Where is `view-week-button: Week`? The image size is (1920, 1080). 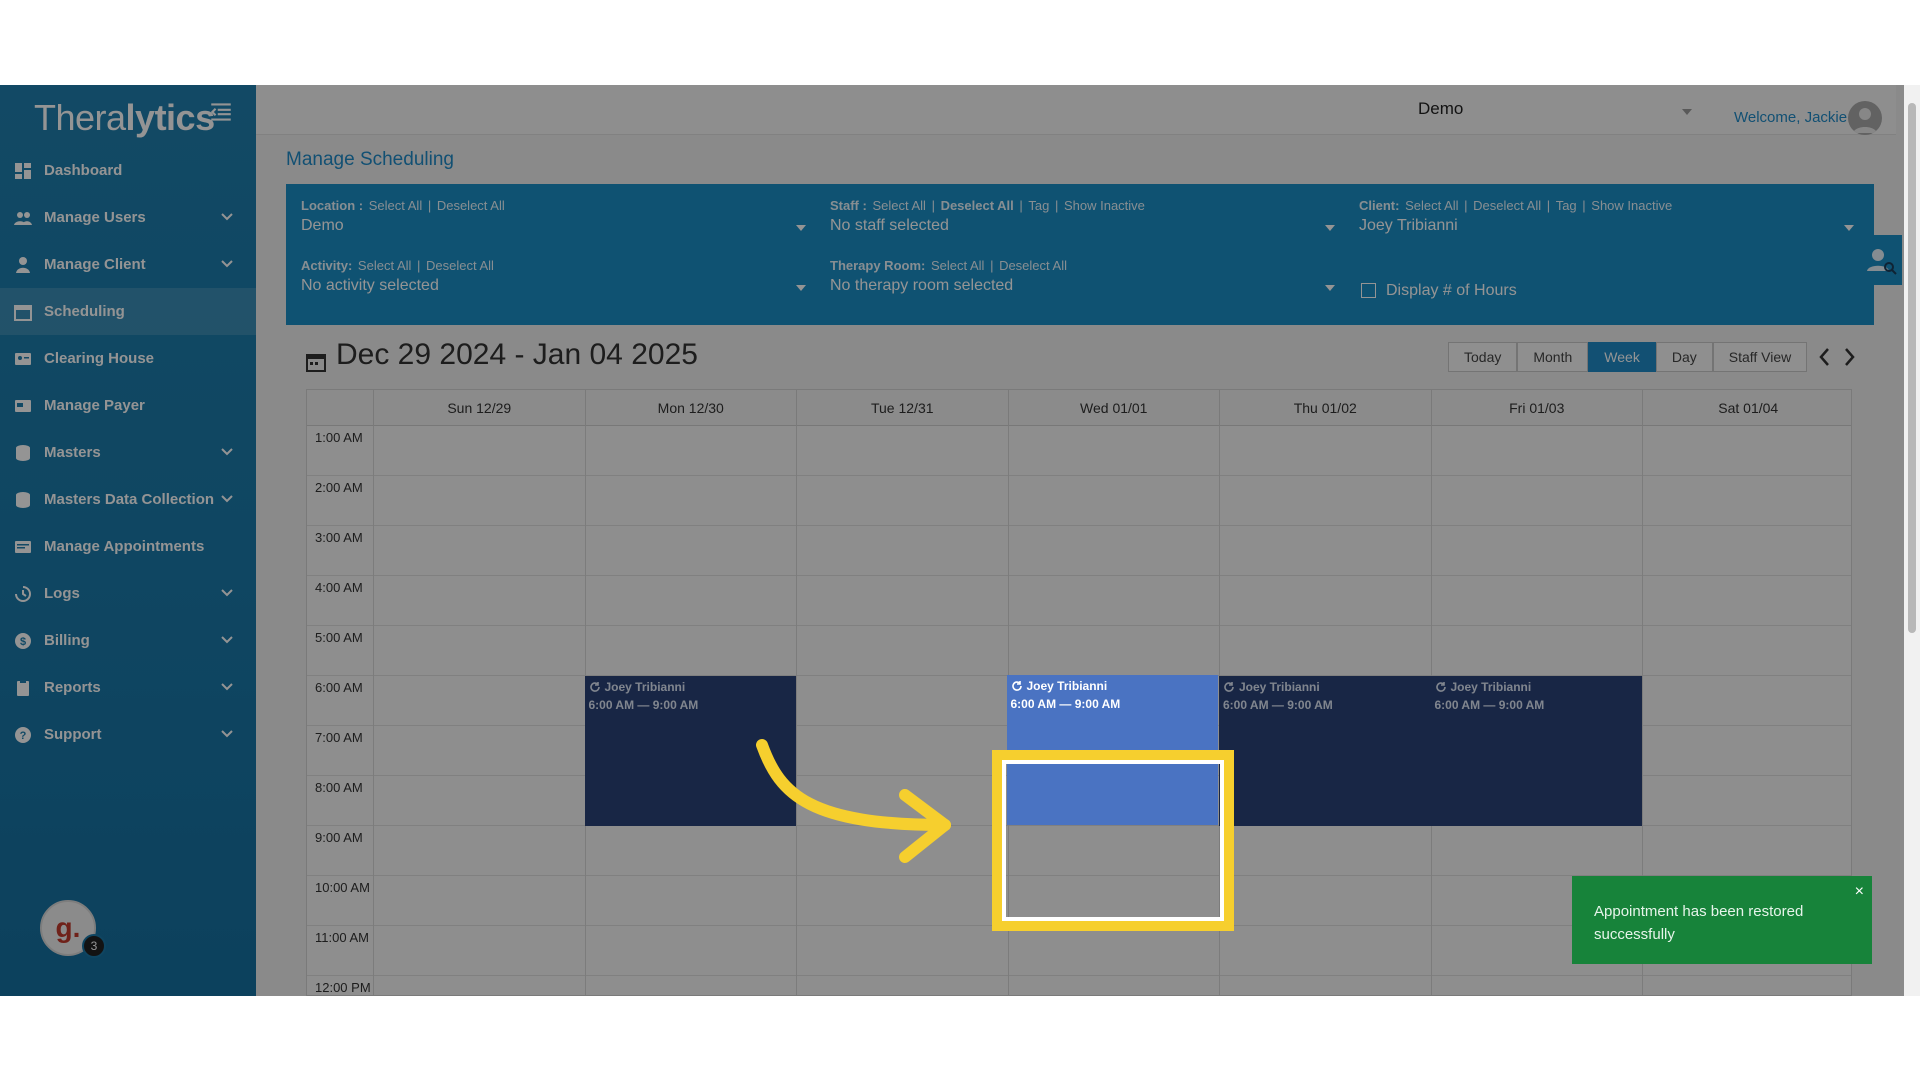
view-week-button: Week is located at coordinates (1622, 357).